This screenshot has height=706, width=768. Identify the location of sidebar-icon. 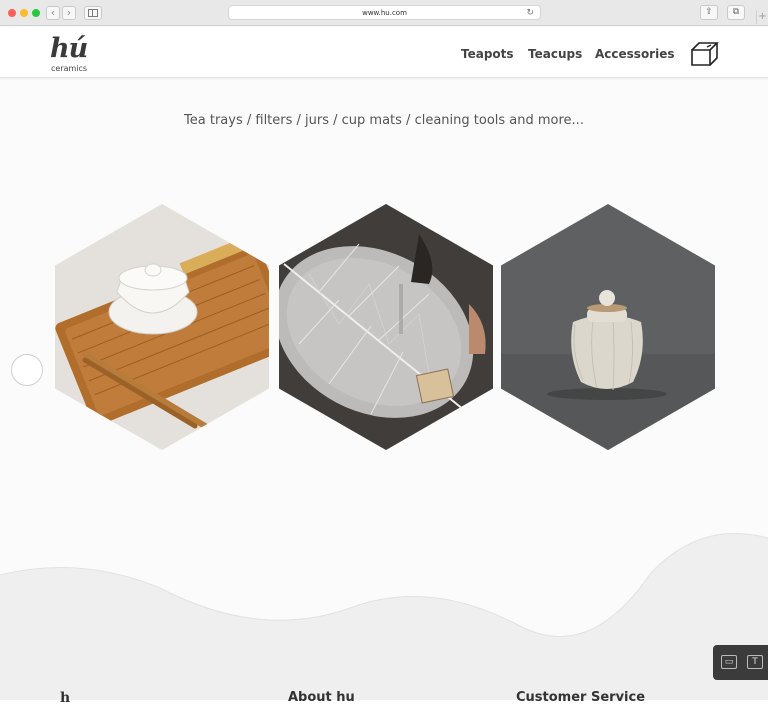
(93, 13).